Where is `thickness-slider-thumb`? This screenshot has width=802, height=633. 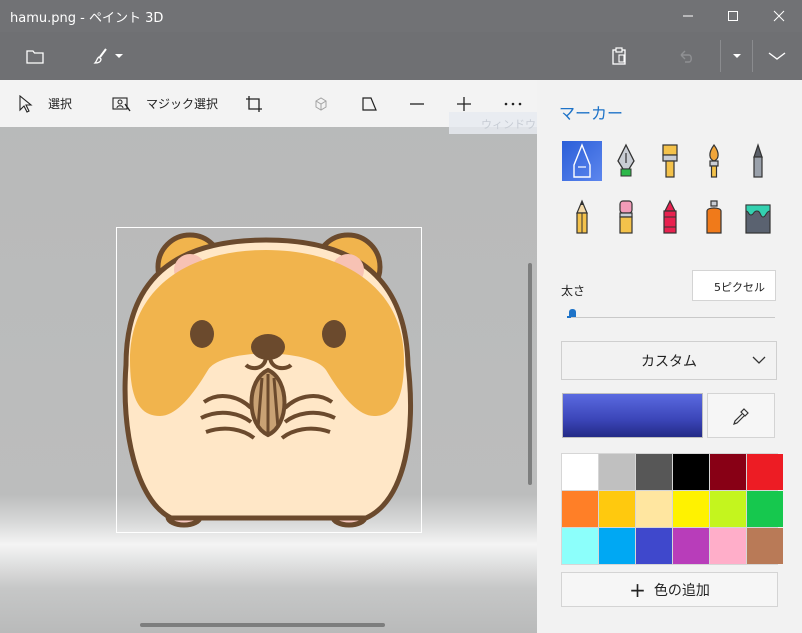
thickness-slider-thumb is located at coordinates (573, 313).